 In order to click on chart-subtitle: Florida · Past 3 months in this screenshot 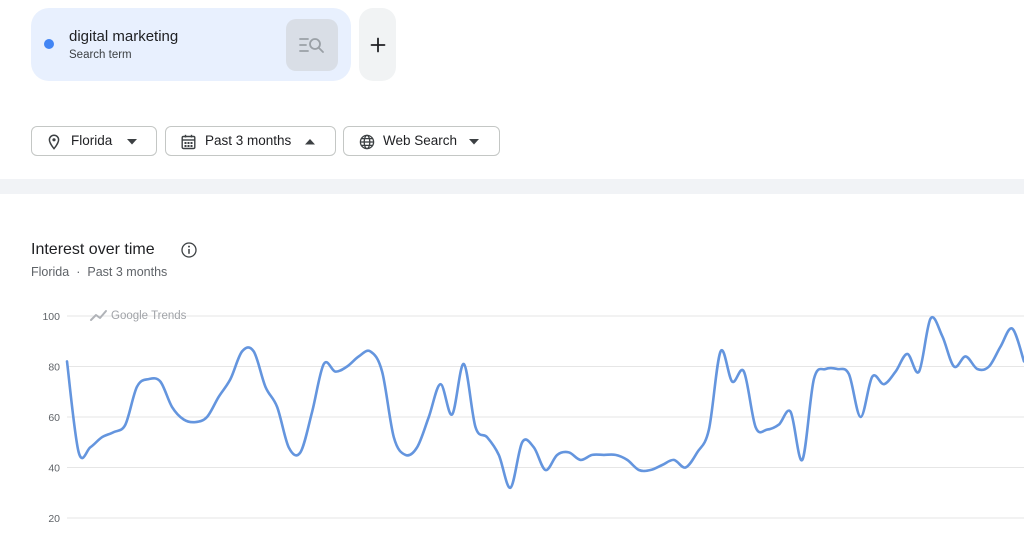, I will do `click(99, 272)`.